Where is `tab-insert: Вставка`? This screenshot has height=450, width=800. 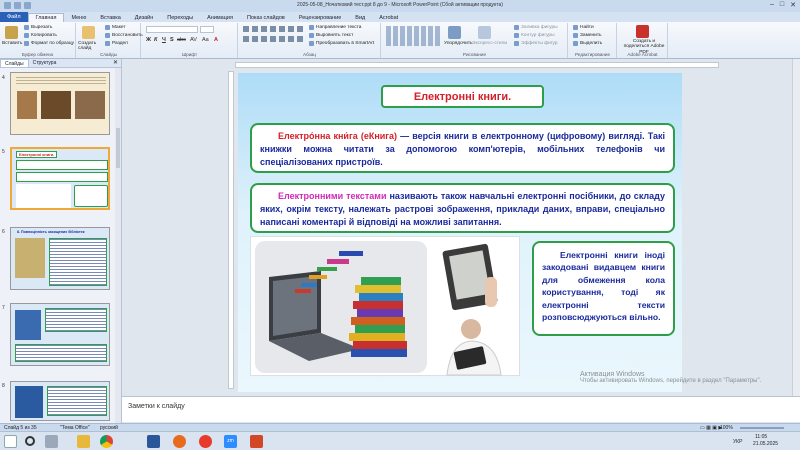
tab-insert: Вставка is located at coordinates (110, 18).